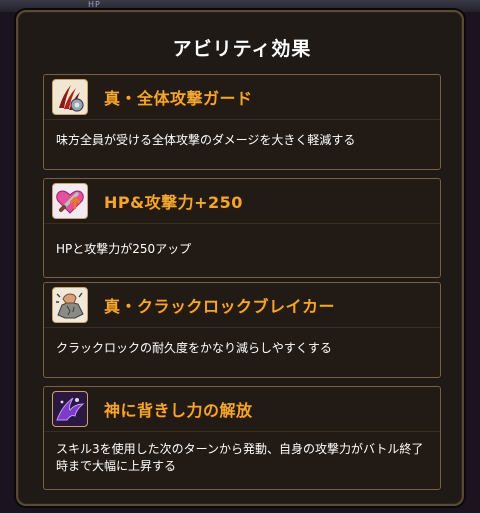  I want to click on ability-card-header: HP&攻撃力+250, so click(242, 201).